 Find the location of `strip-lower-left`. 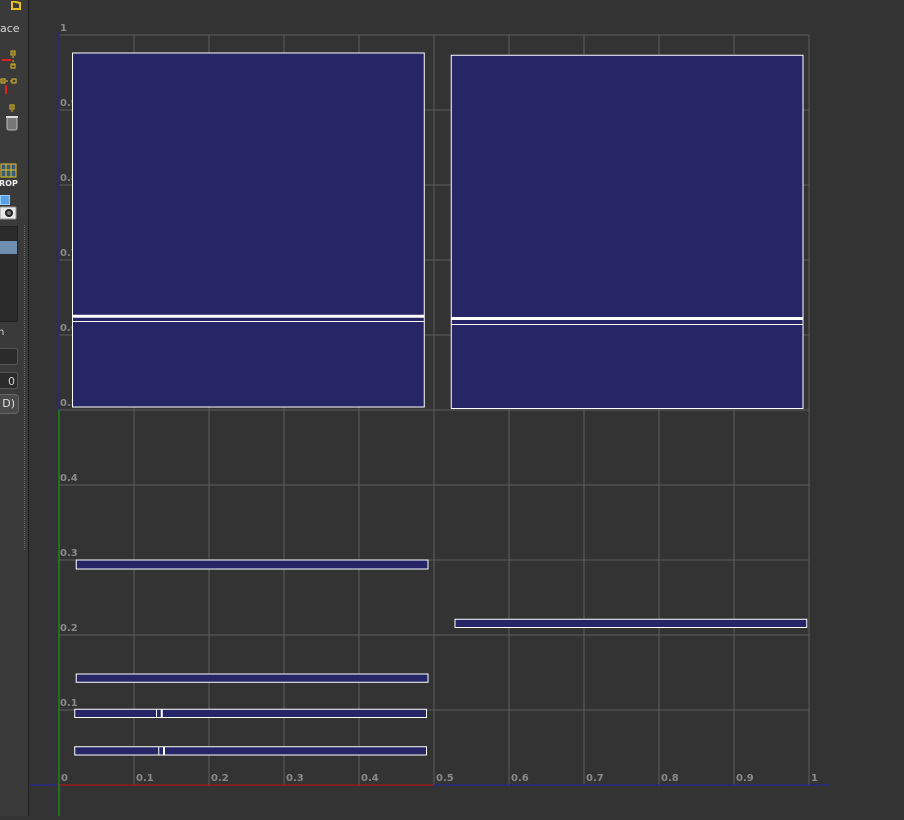

strip-lower-left is located at coordinates (250, 713).